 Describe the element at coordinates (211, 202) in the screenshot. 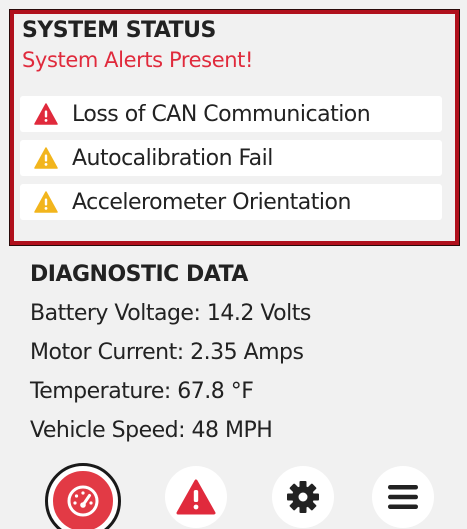

I see `alert-label: Accelerometer Orientation` at that location.